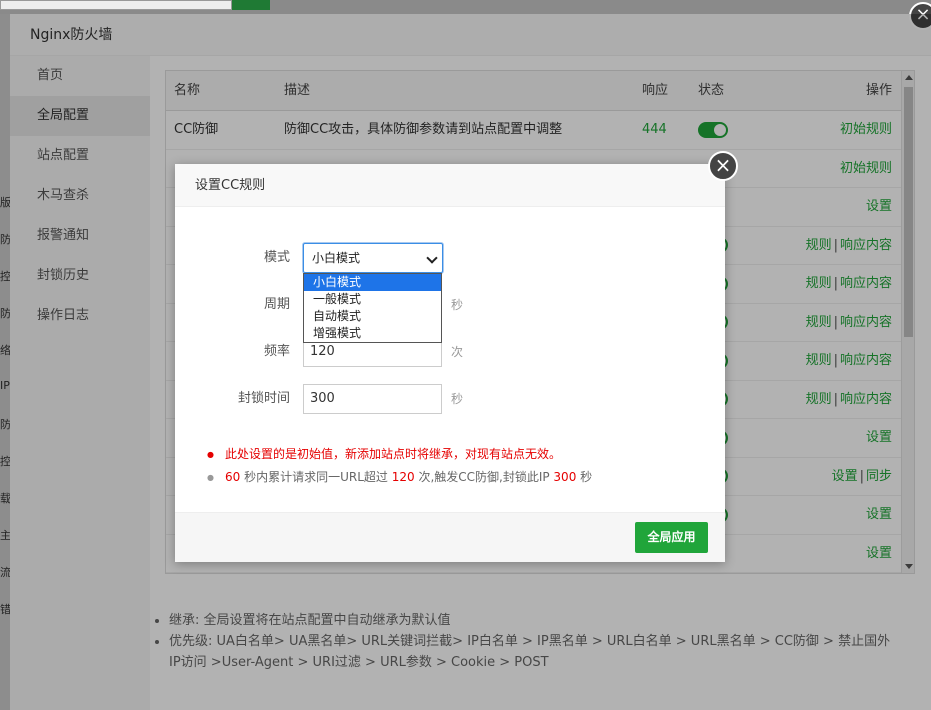  I want to click on chevron-down-icon, so click(432, 258).